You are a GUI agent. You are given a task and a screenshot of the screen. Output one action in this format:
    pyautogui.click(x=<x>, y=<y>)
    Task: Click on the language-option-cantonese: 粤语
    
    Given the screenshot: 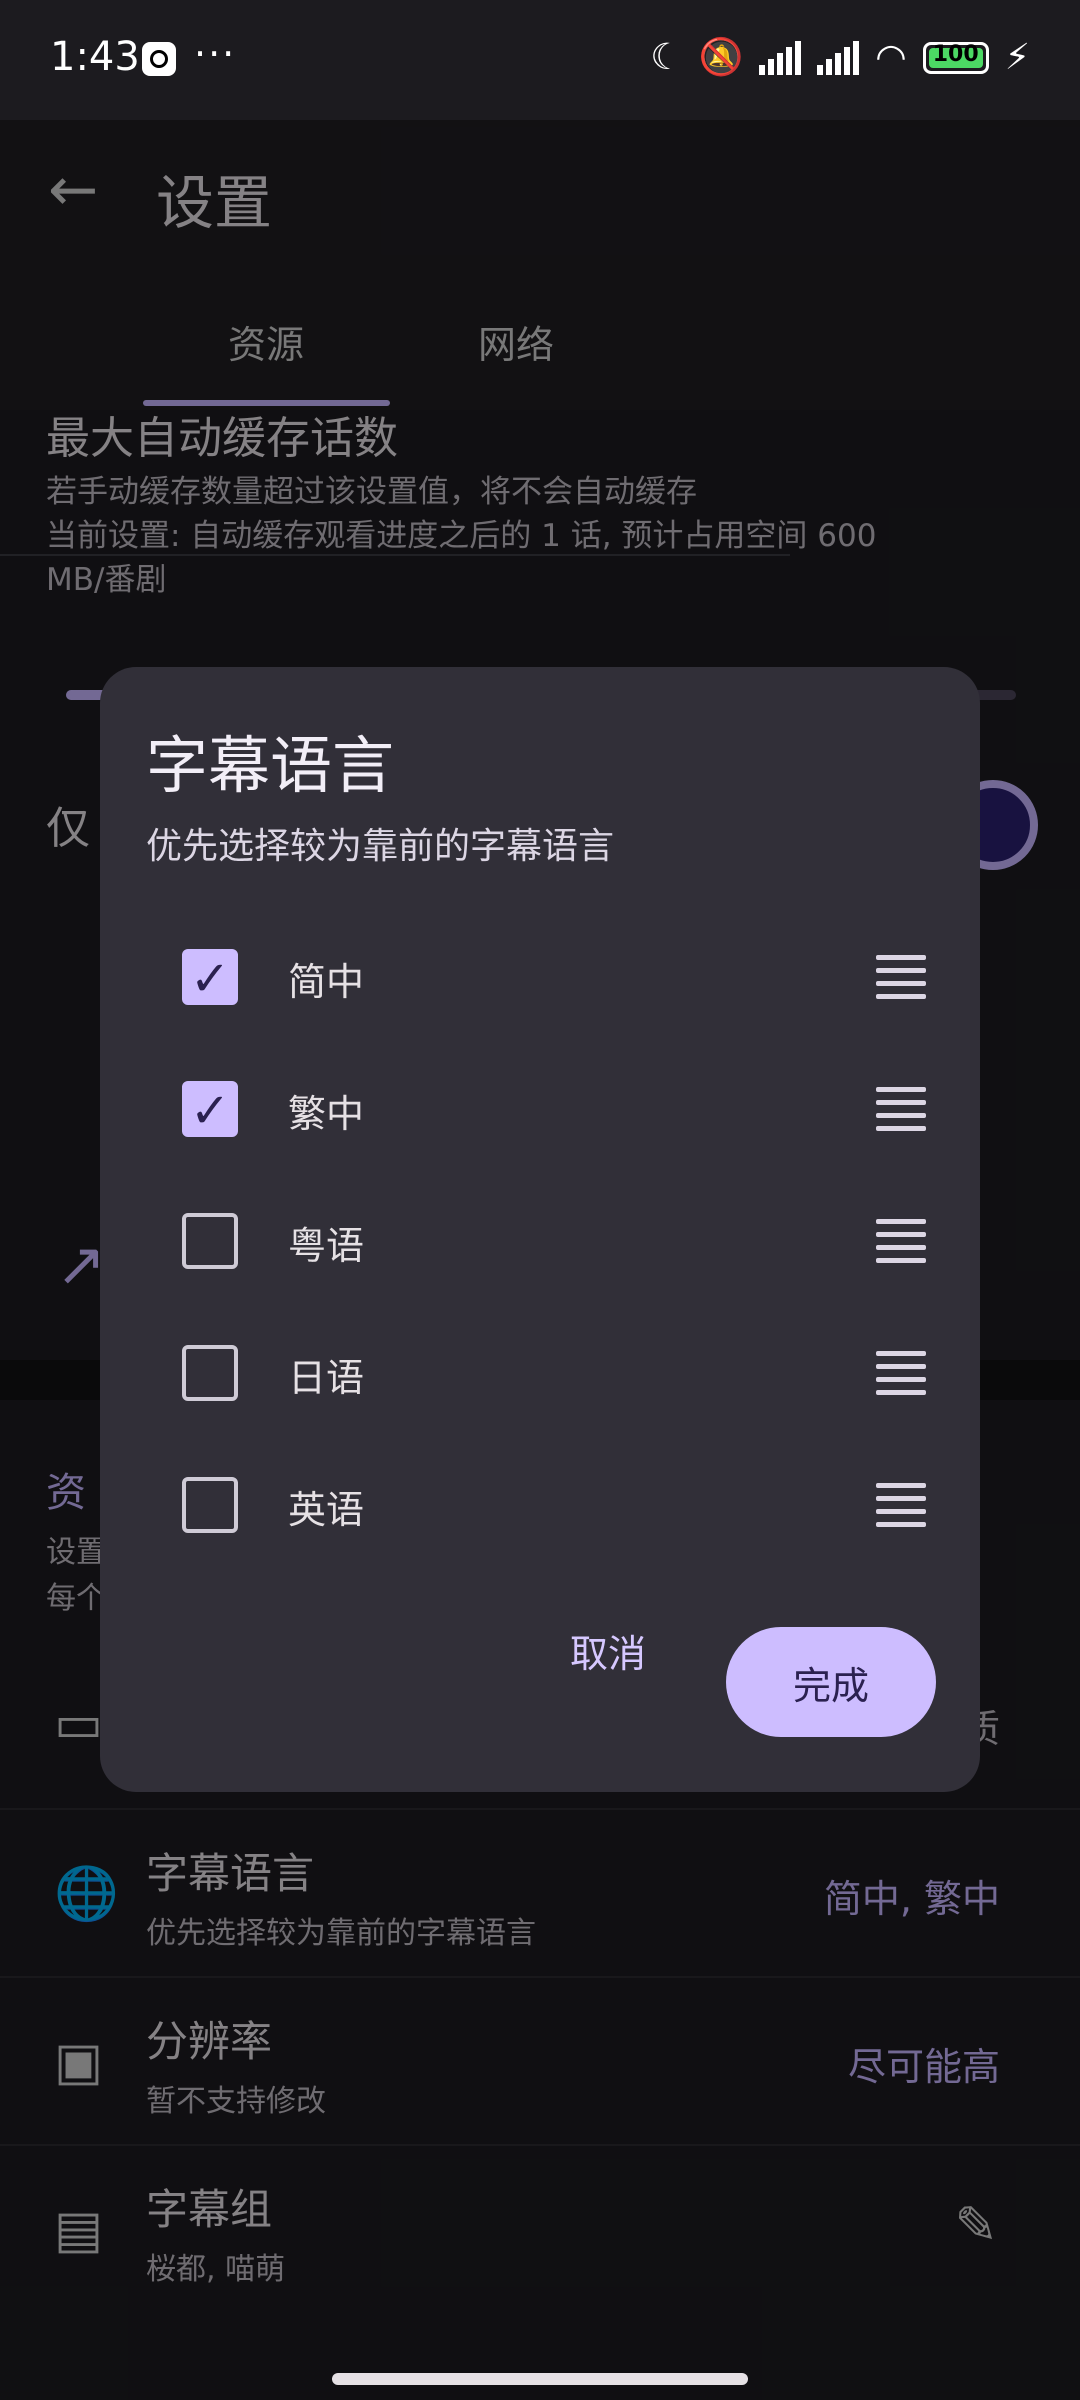 What is the action you would take?
    pyautogui.click(x=540, y=1241)
    